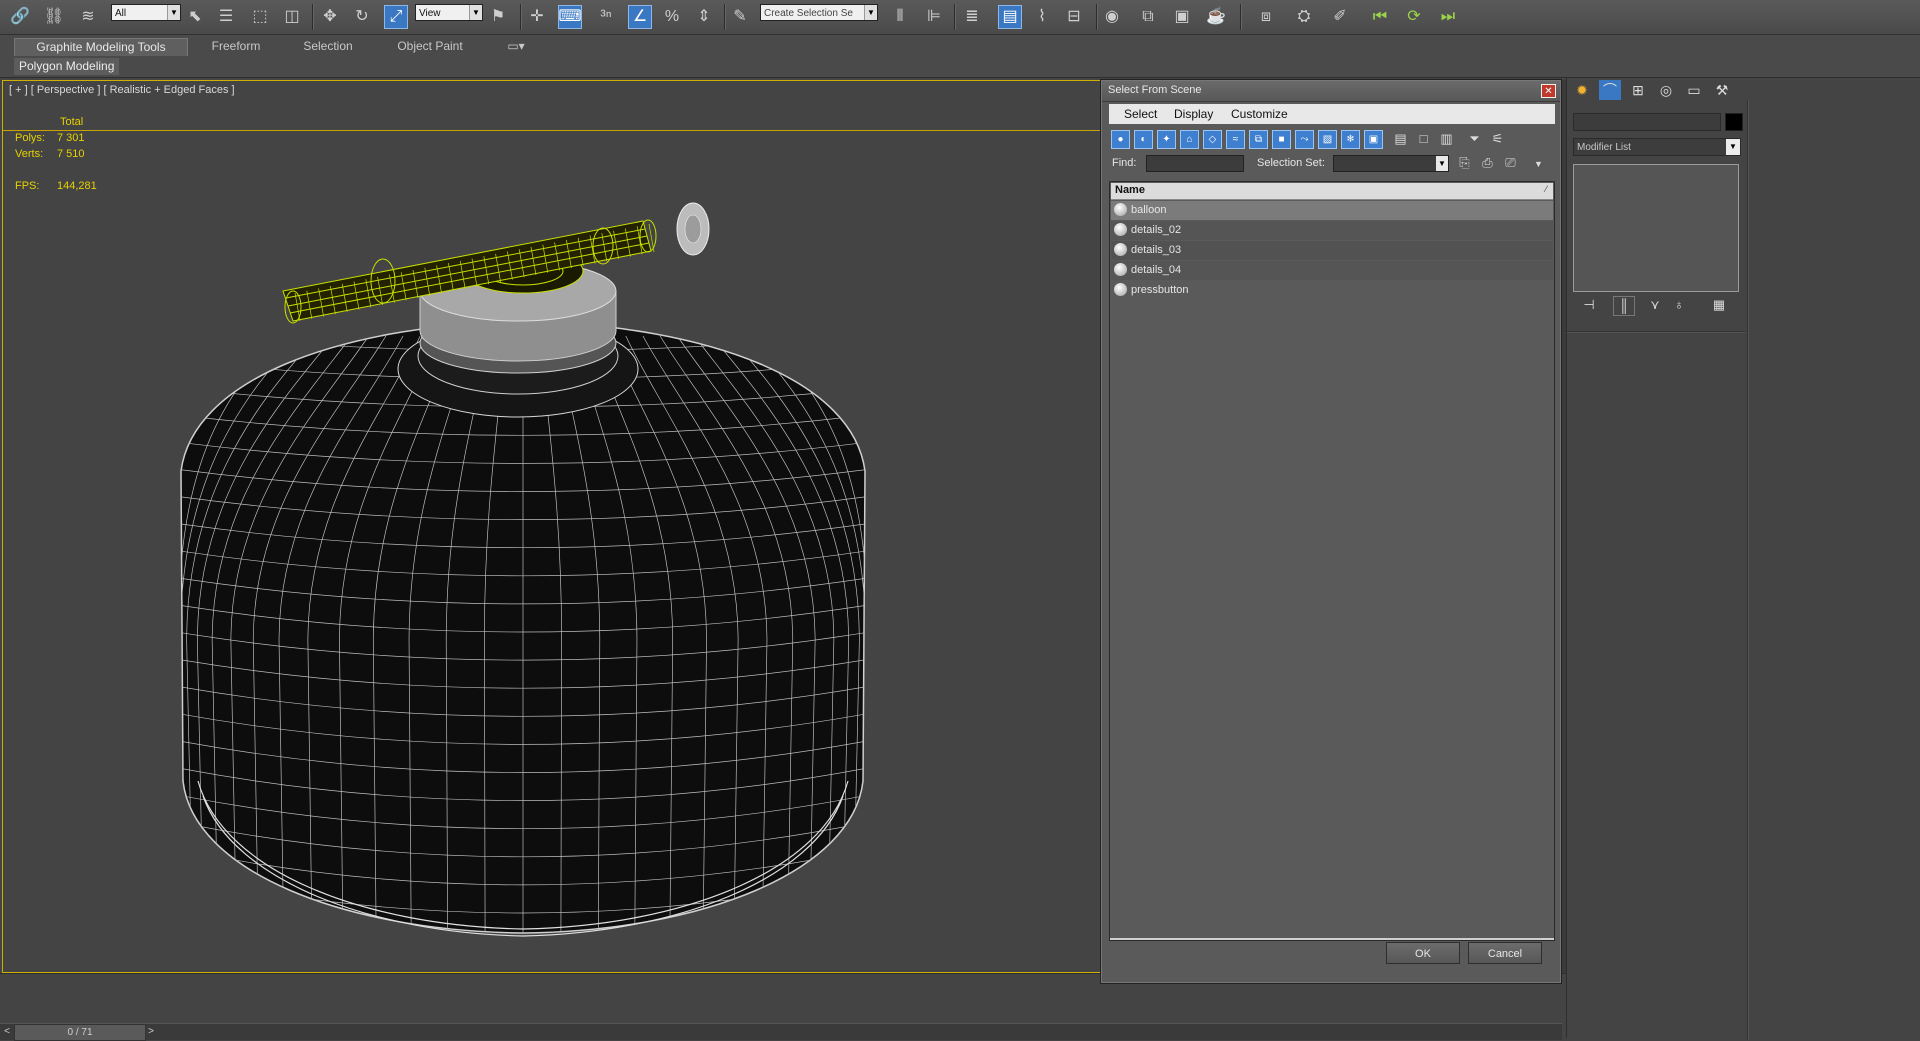 The image size is (1920, 1041). What do you see at coordinates (1610, 90) in the screenshot?
I see `modify-tab-icon: ⌒` at bounding box center [1610, 90].